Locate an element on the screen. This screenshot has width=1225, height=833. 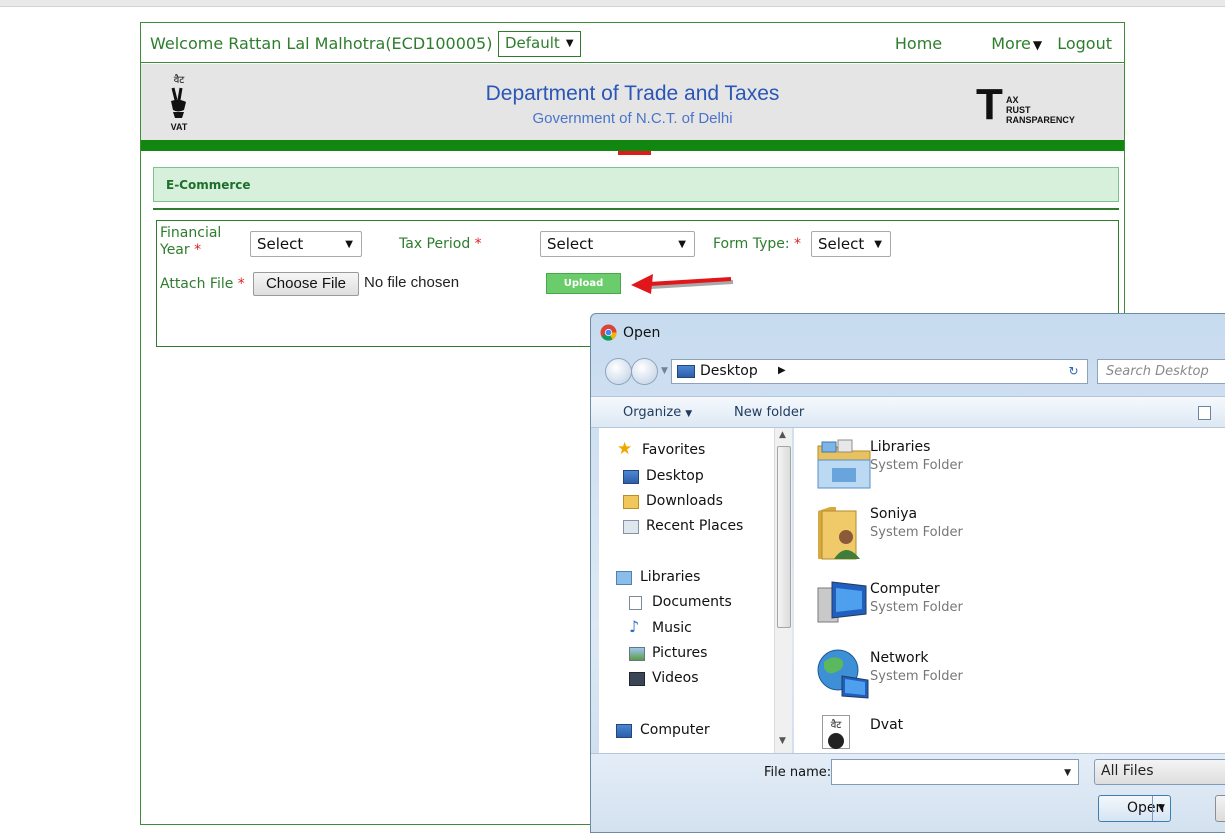
ttt-logo-letter: T is located at coordinates (989, 104).